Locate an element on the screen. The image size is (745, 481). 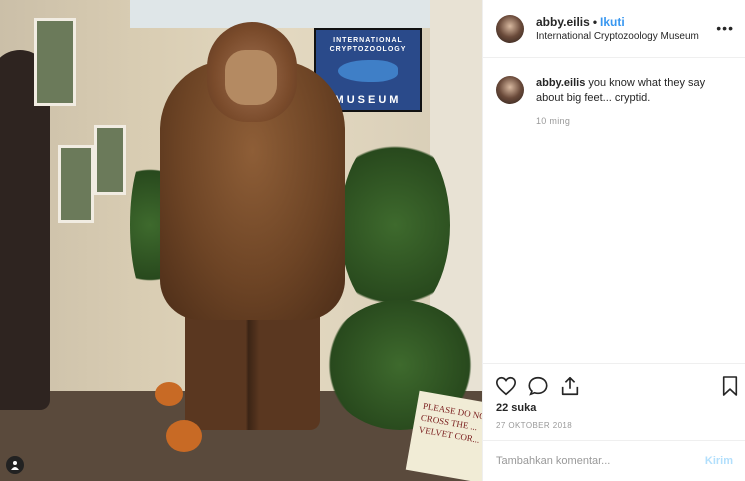
comment-input is located at coordinates (600, 461).